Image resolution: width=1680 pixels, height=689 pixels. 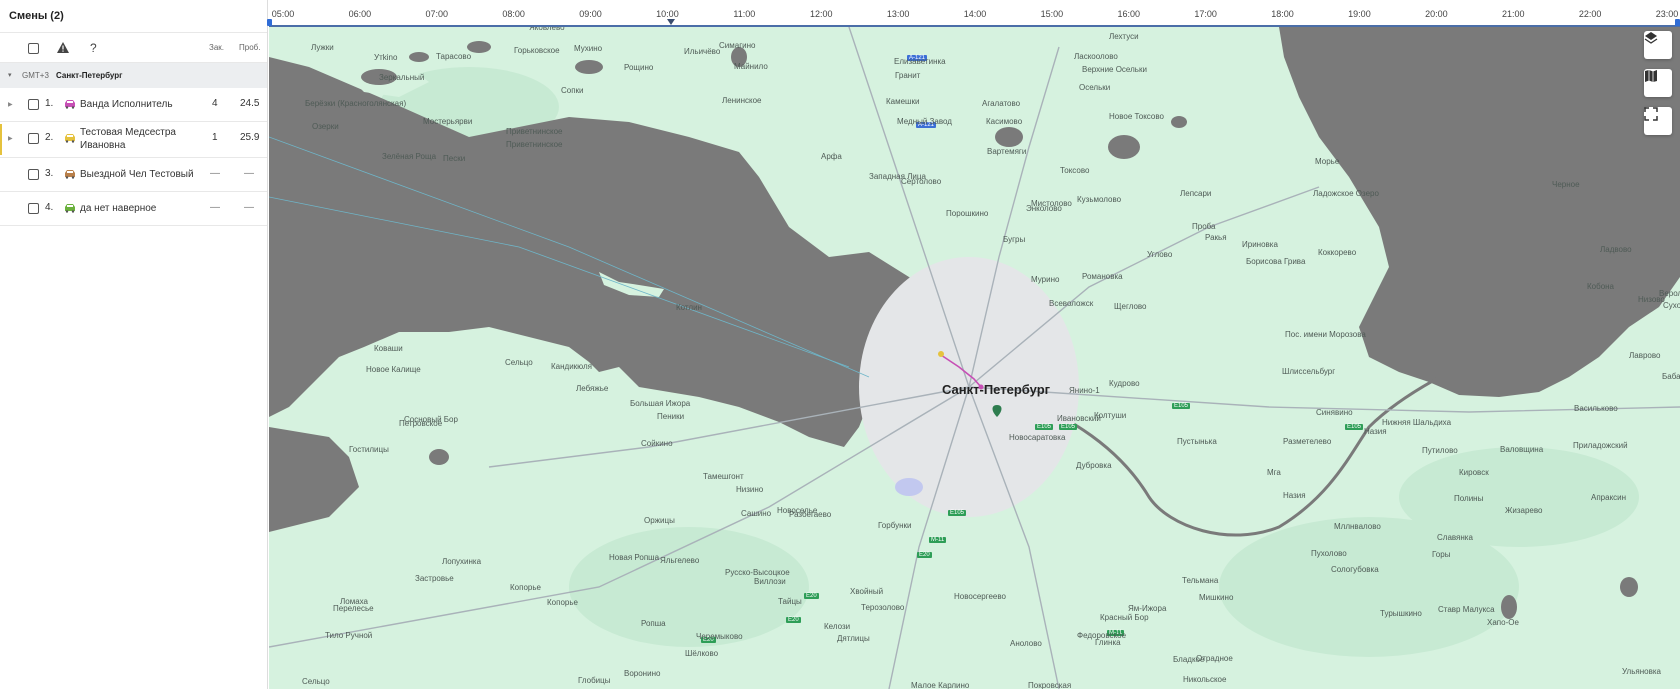 What do you see at coordinates (1124, 383) in the screenshot?
I see `place-label: Кудрово` at bounding box center [1124, 383].